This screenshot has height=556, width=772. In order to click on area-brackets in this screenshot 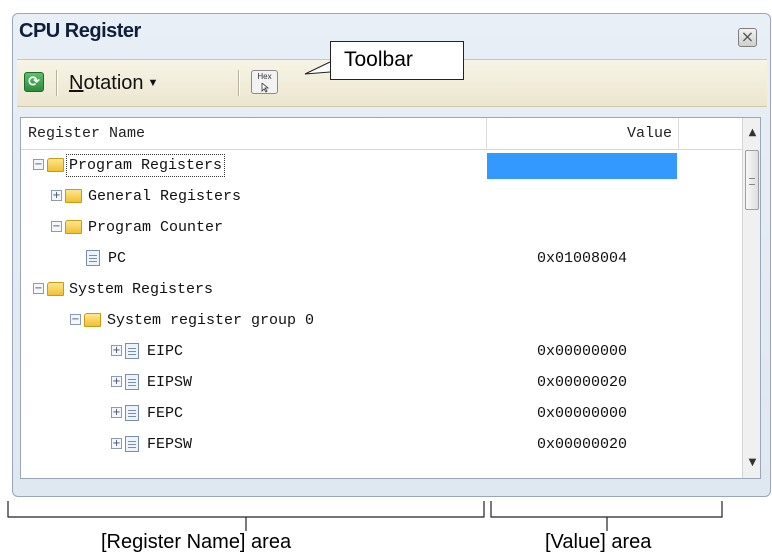, I will do `click(365, 516)`.